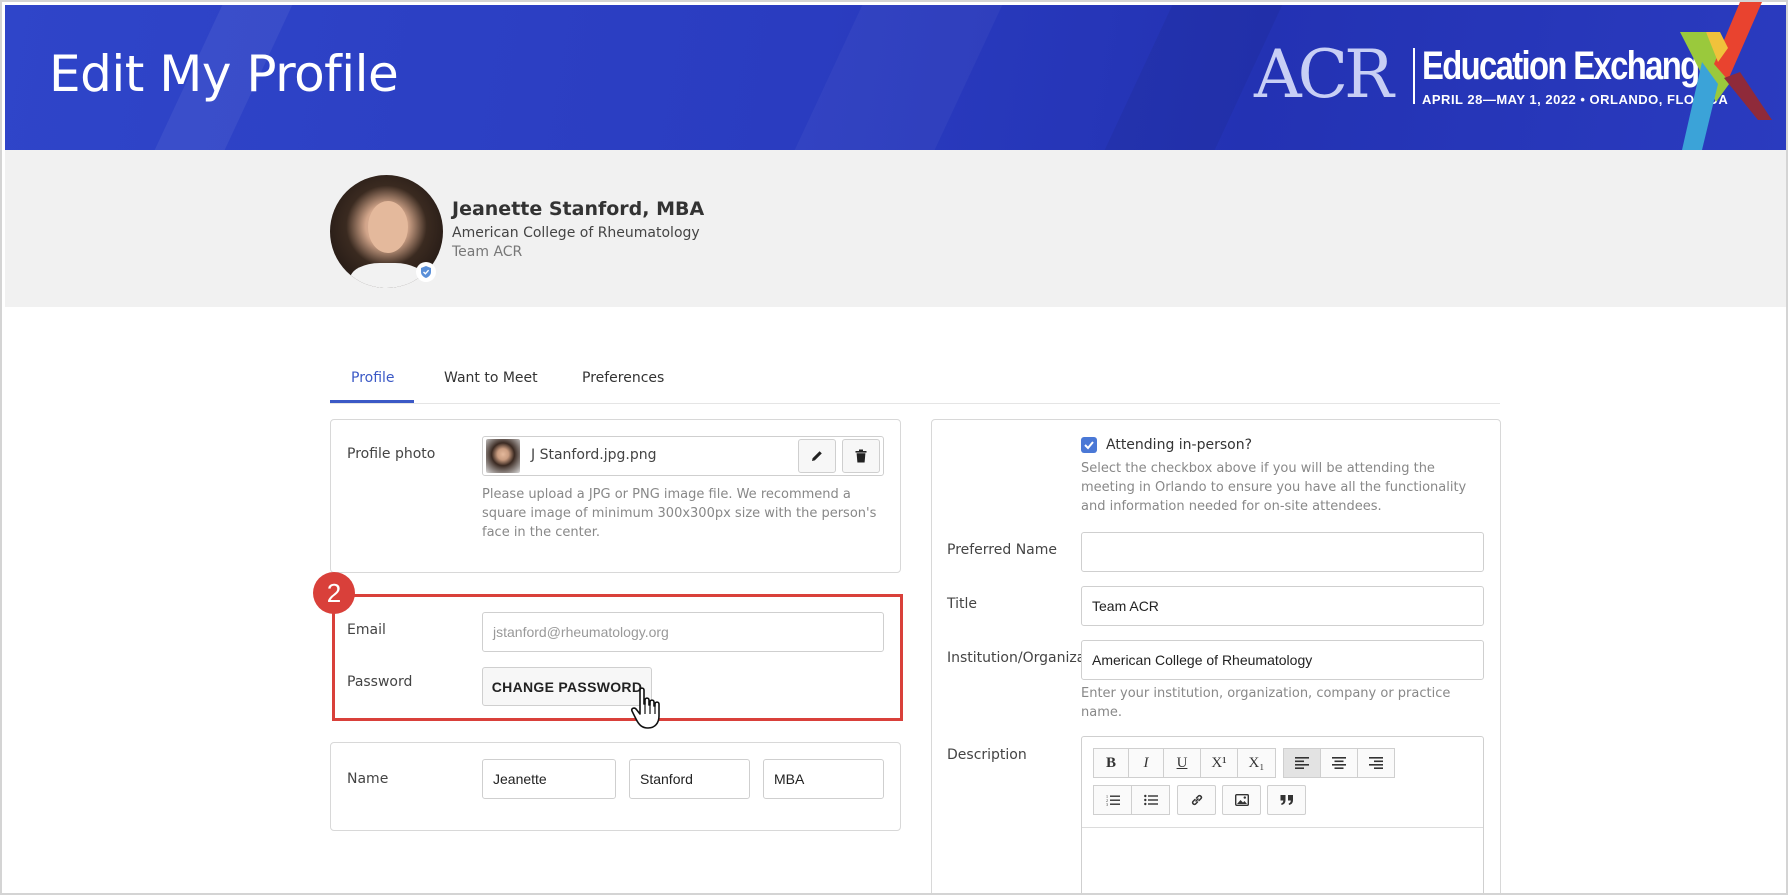  I want to click on ordered-list-icon: 123, so click(1113, 800).